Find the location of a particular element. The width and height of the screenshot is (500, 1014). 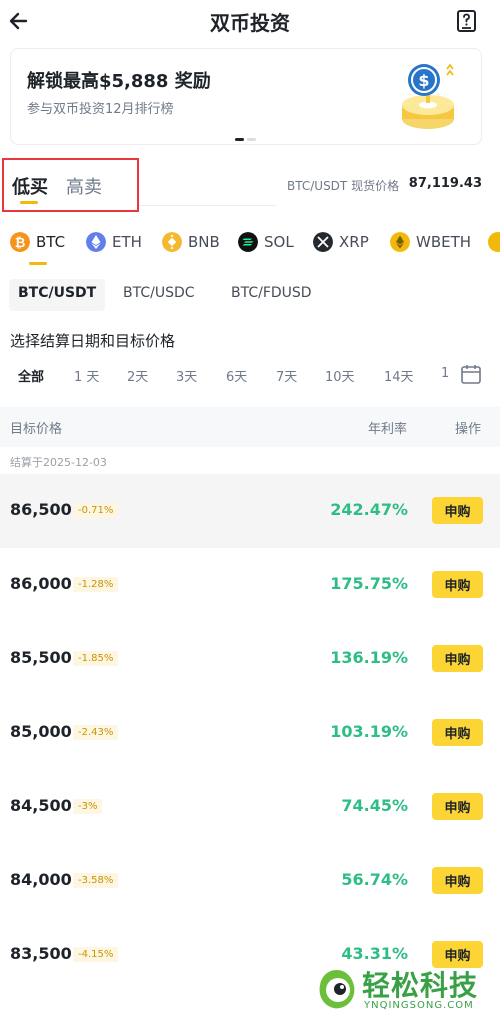

table-header: 目标价格 年利率 操作 is located at coordinates (250, 427).